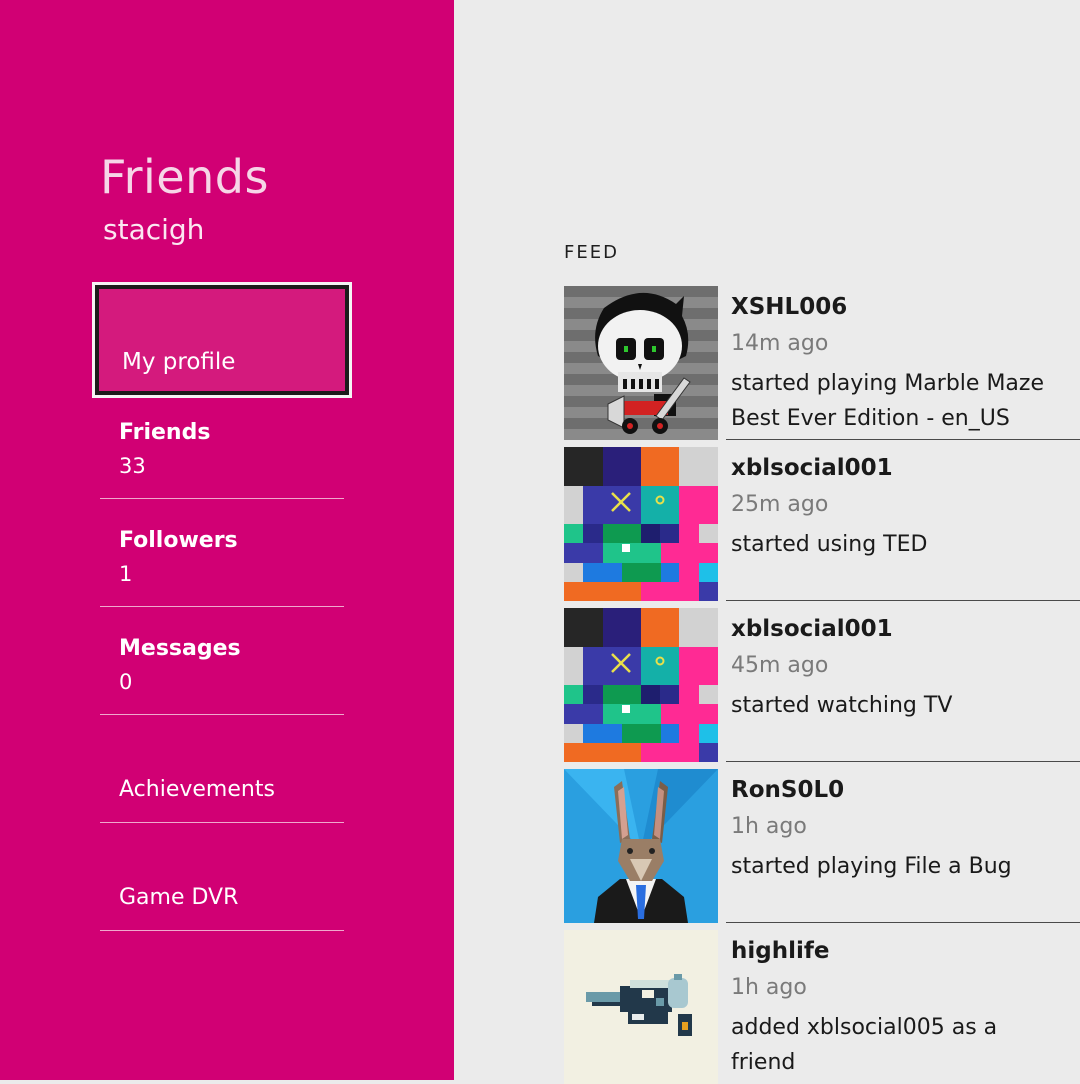 The height and width of the screenshot is (1084, 1080). What do you see at coordinates (822, 524) in the screenshot?
I see `feed-item: xblsocial001 25m ago started using TED` at bounding box center [822, 524].